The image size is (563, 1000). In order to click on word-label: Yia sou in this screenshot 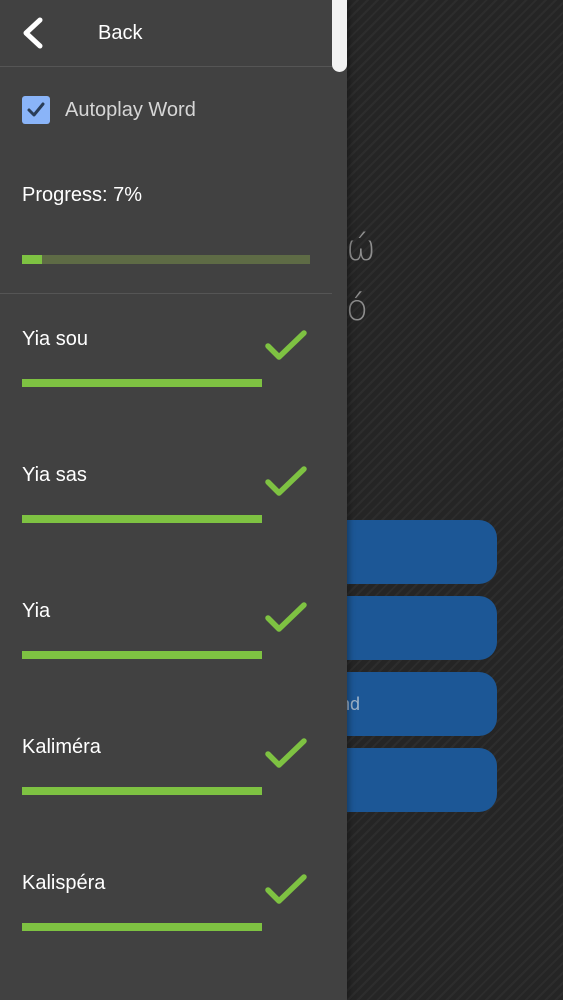, I will do `click(55, 339)`.